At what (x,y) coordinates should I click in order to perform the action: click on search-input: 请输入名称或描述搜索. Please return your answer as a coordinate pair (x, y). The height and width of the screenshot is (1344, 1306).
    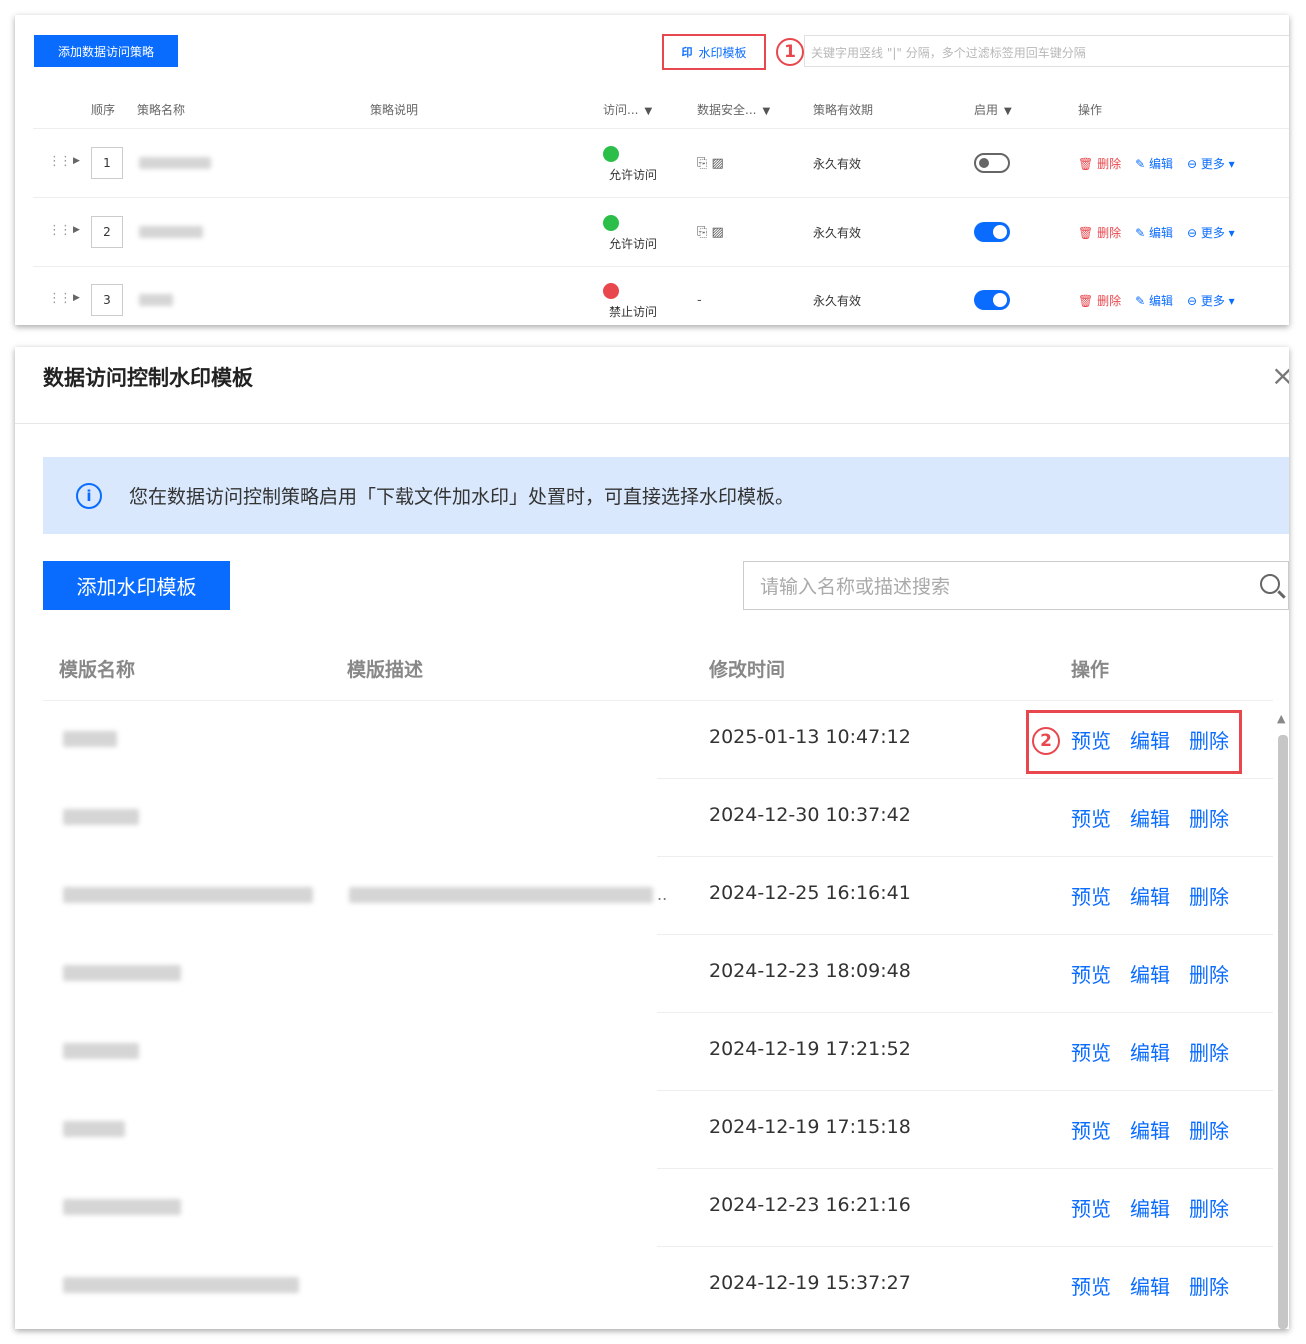
    Looking at the image, I should click on (1016, 585).